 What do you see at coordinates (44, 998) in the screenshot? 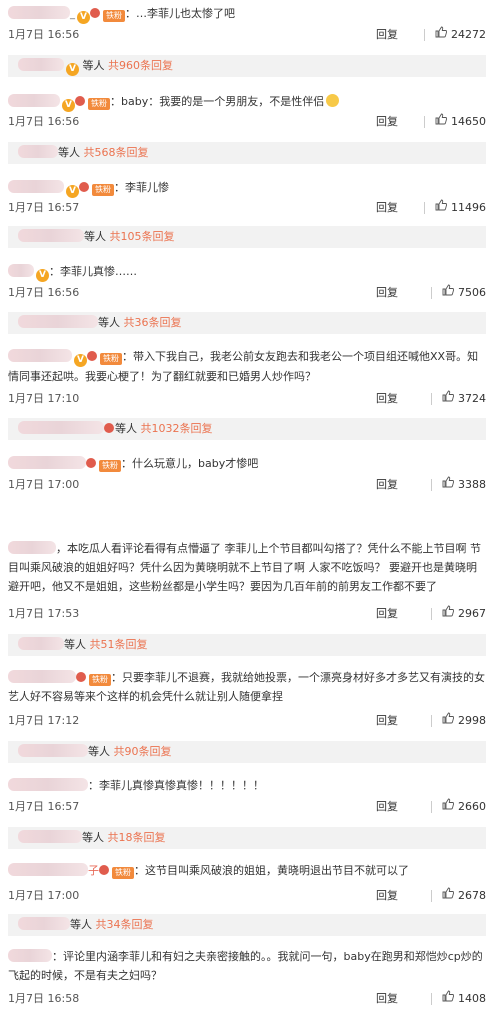
I see `comment-time: 1月7日 16:58` at bounding box center [44, 998].